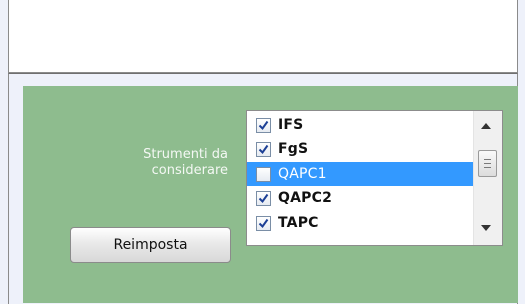 The width and height of the screenshot is (525, 304). I want to click on list-item-label: QAPC1, so click(302, 174).